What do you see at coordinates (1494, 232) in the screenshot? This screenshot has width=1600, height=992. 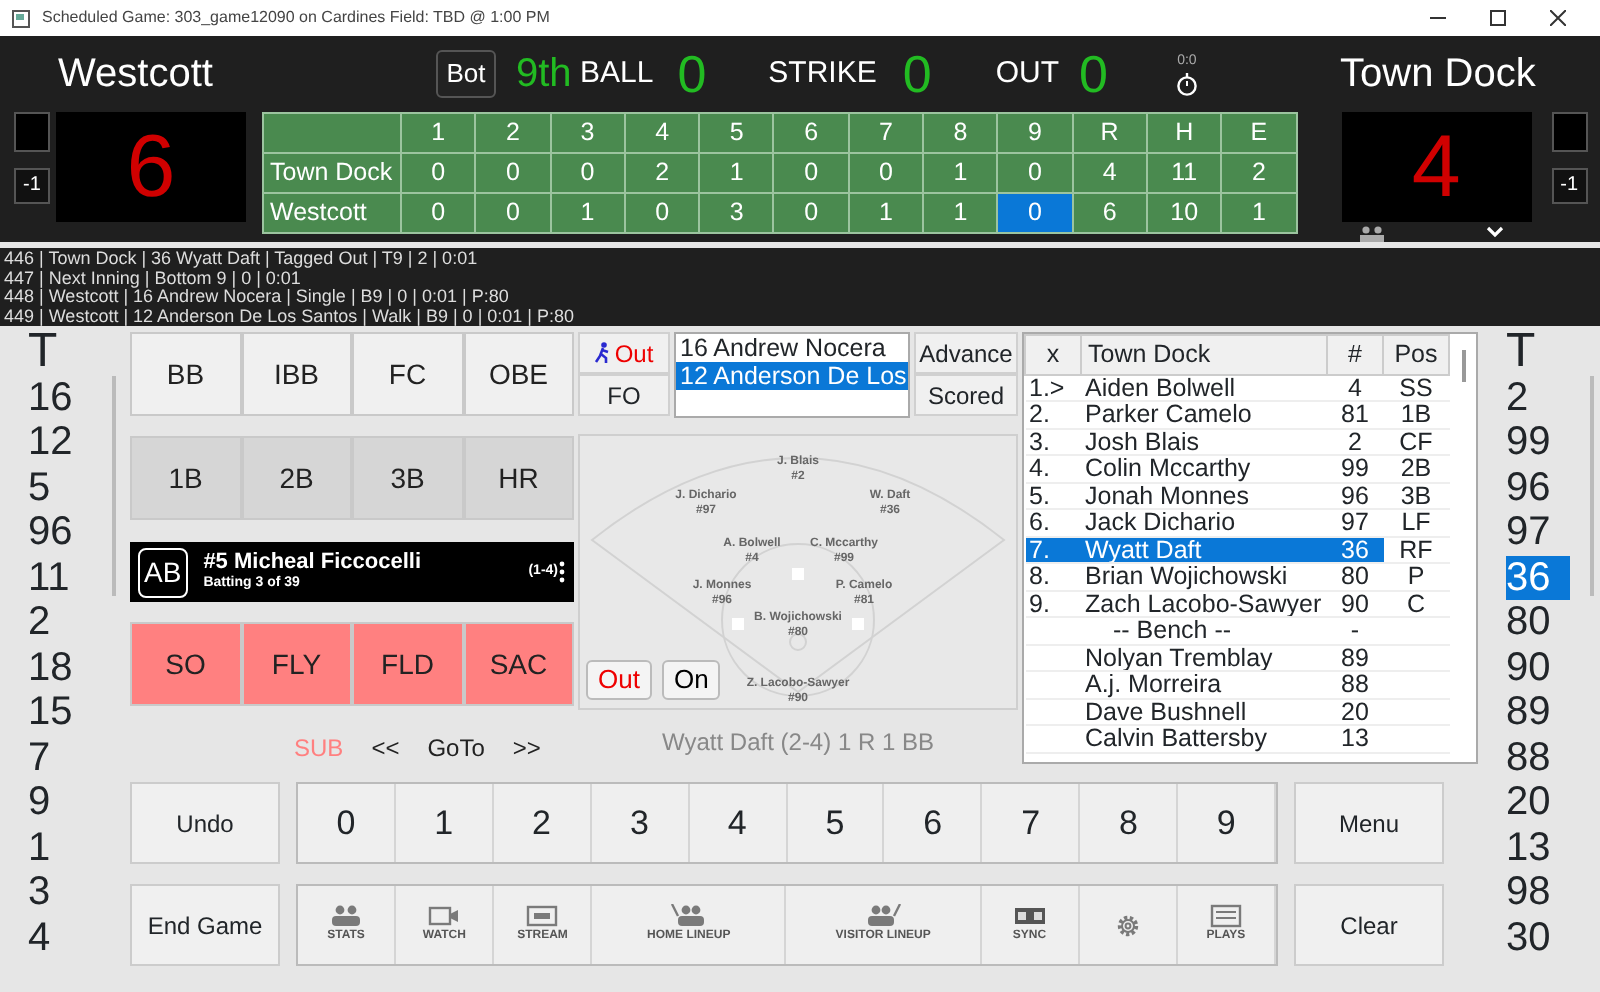 I see `chevron-down-icon` at bounding box center [1494, 232].